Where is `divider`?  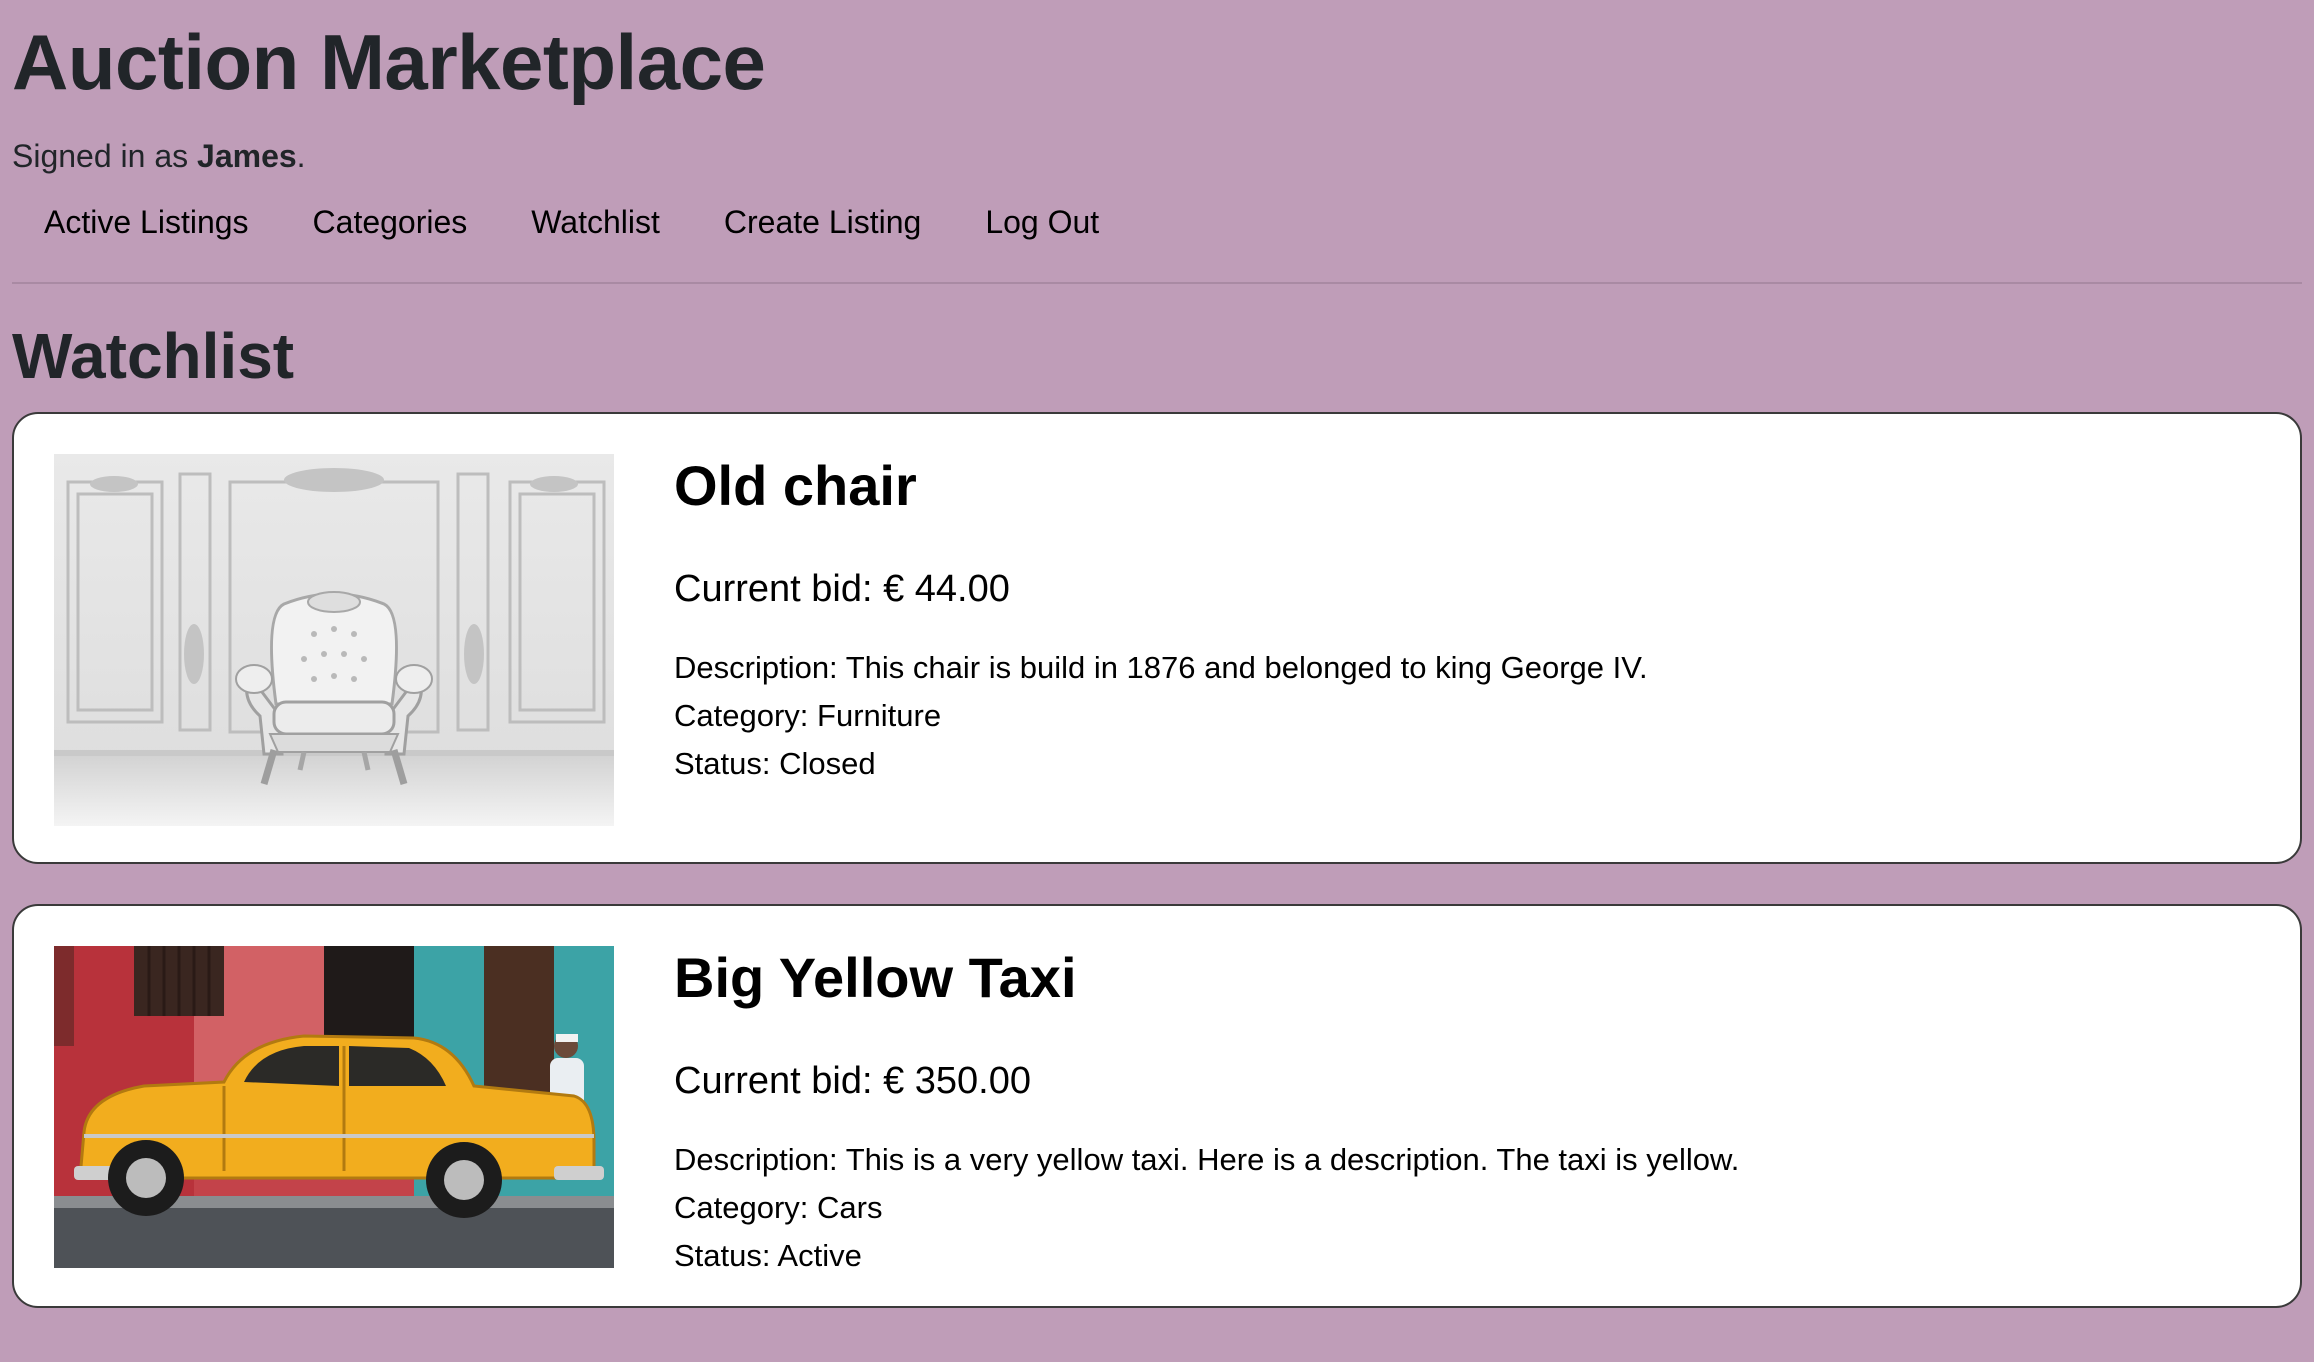 divider is located at coordinates (1157, 283).